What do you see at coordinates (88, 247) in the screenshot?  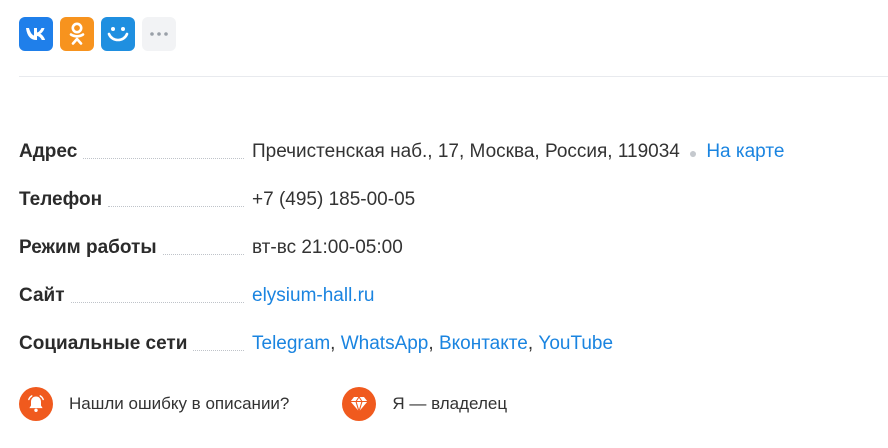 I see `hours-label: Режим работы` at bounding box center [88, 247].